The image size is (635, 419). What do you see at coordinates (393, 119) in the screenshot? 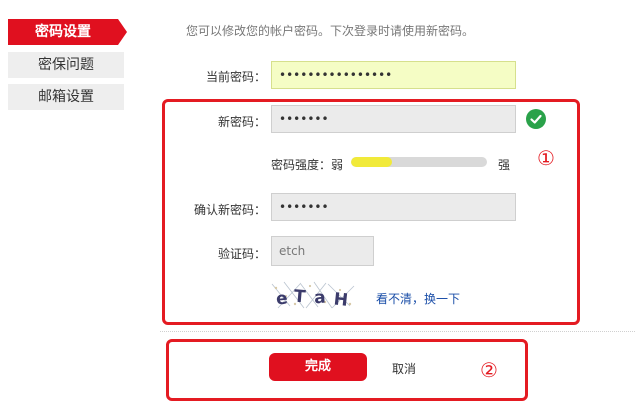
I see `new-password-input: •••••••` at bounding box center [393, 119].